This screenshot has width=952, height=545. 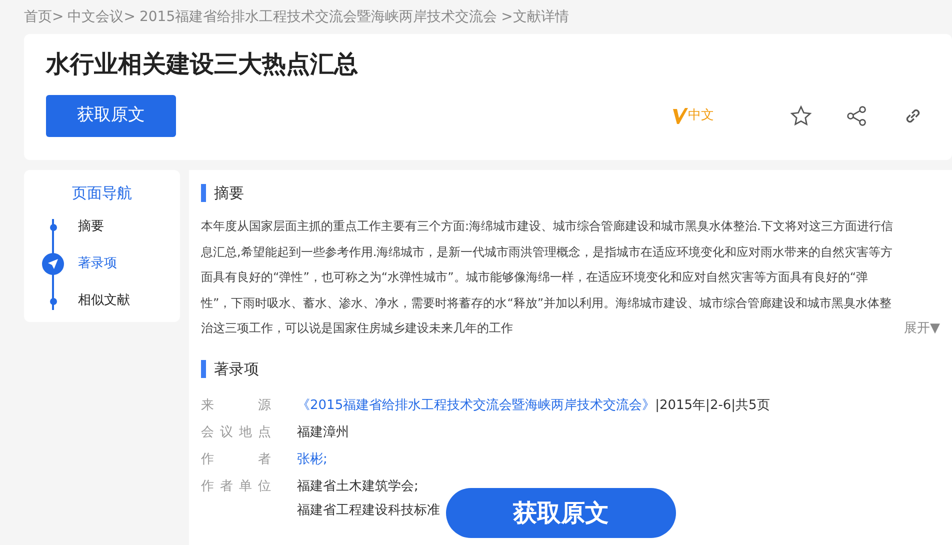 I want to click on field-label: 作者单位, so click(x=236, y=487).